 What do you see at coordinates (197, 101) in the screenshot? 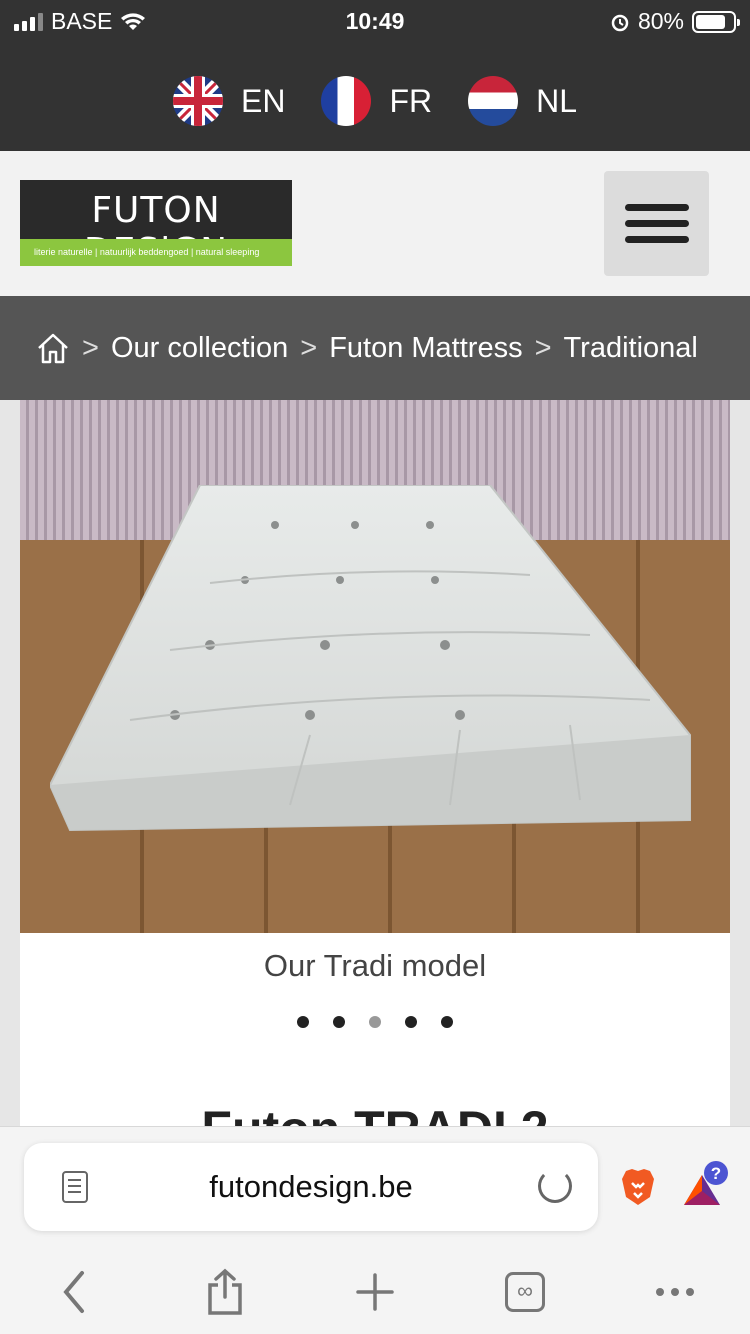
I see `uk-flag-icon` at bounding box center [197, 101].